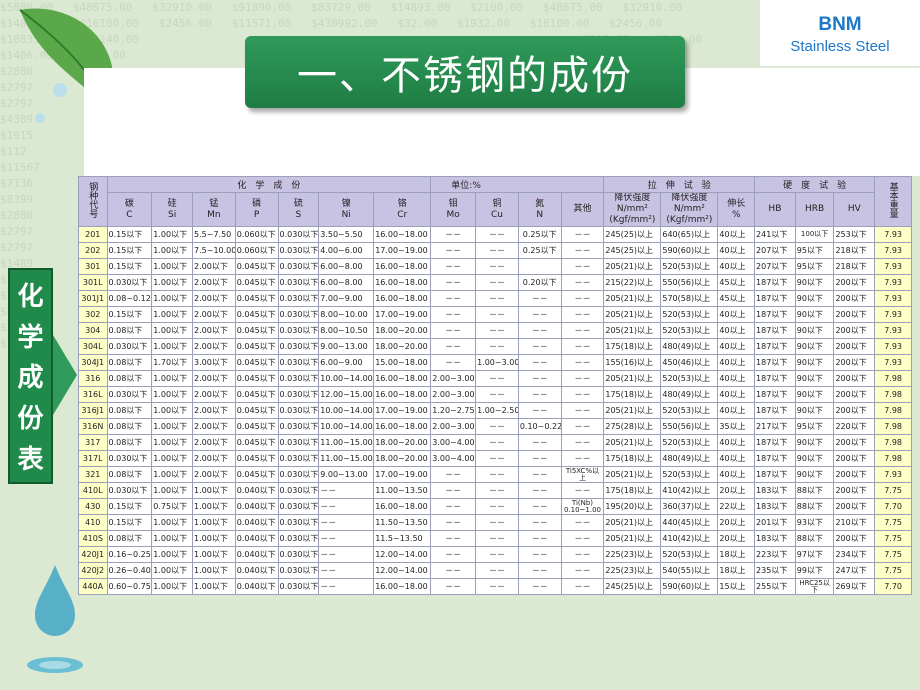 This screenshot has width=920, height=690. I want to click on table-cell: 6.00~9.00, so click(346, 362).